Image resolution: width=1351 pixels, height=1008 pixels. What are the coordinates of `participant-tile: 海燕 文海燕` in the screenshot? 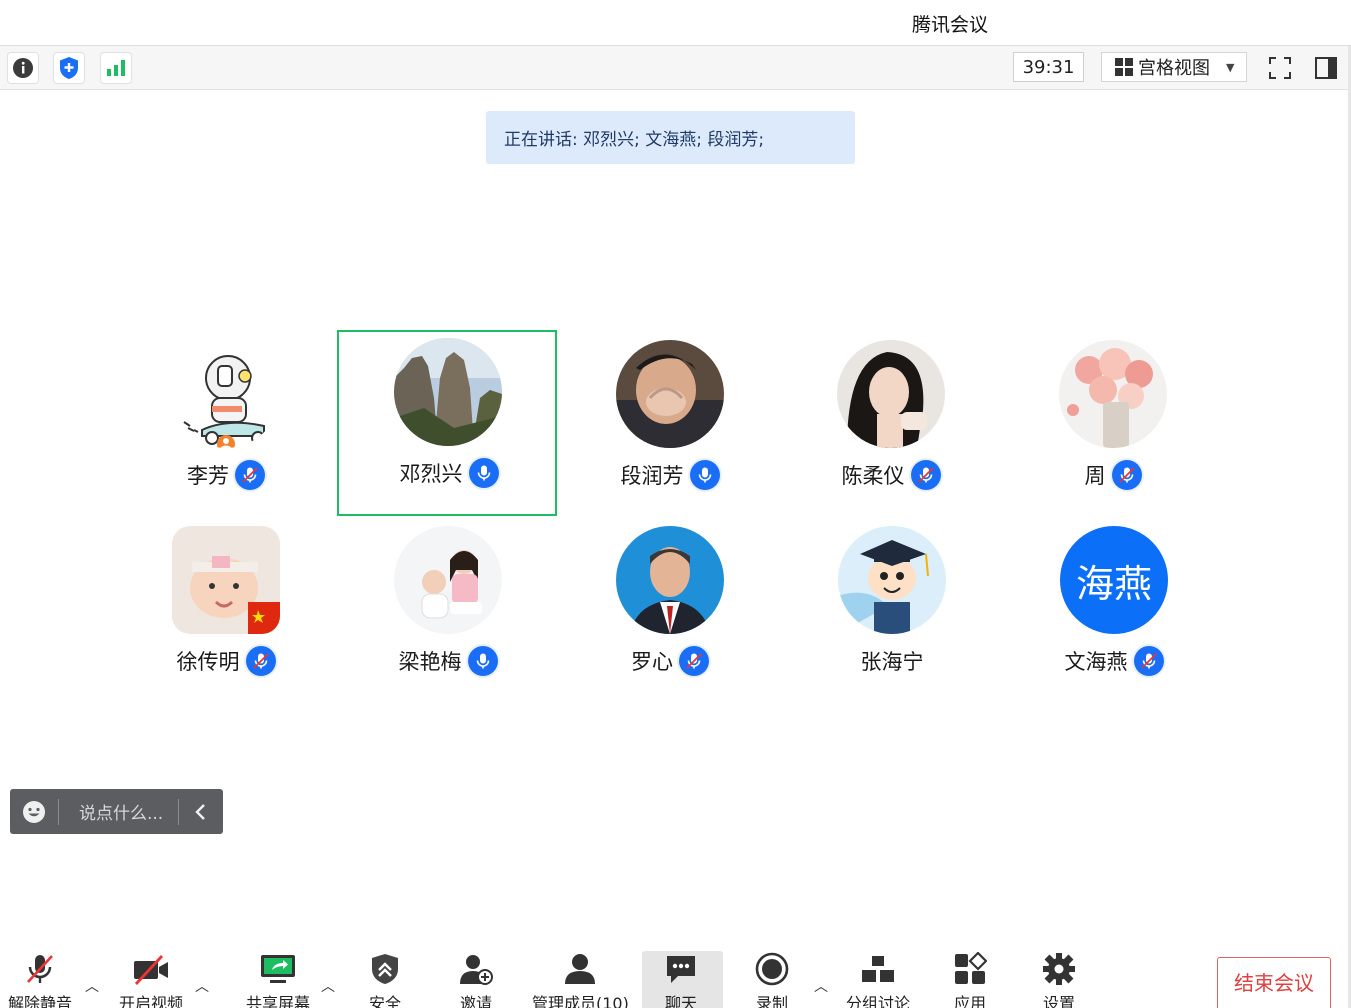 It's located at (1114, 611).